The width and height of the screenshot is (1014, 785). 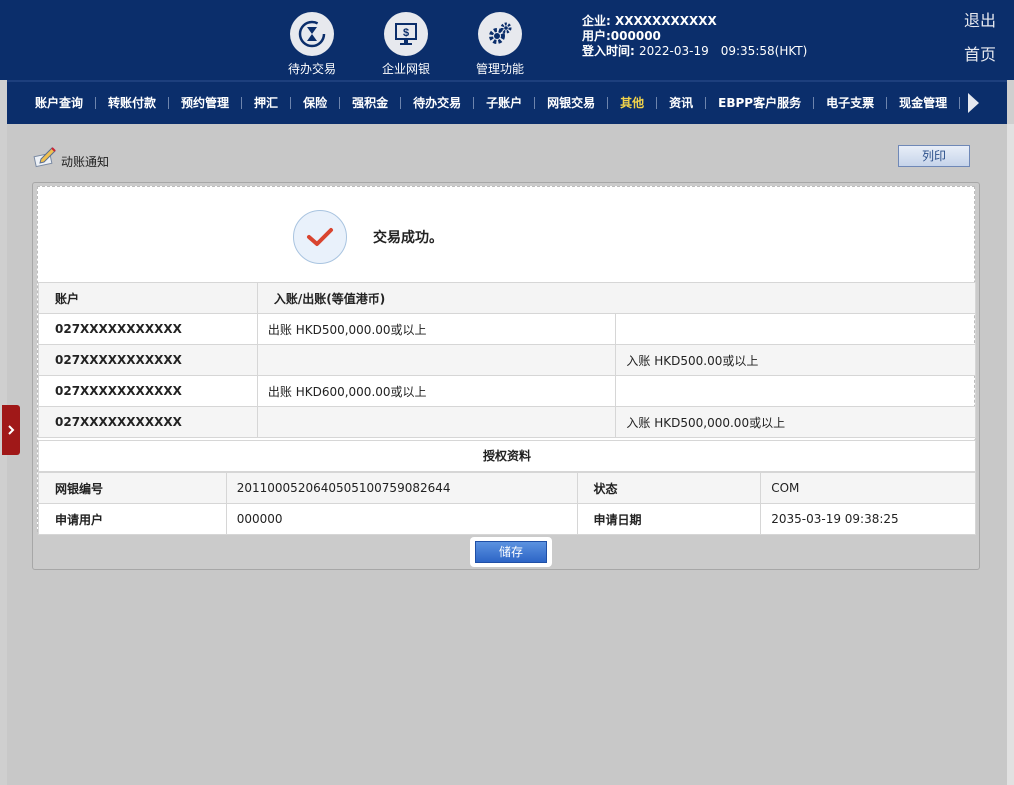 What do you see at coordinates (371, 103) in the screenshot?
I see `nav-item-mpf: 强积金` at bounding box center [371, 103].